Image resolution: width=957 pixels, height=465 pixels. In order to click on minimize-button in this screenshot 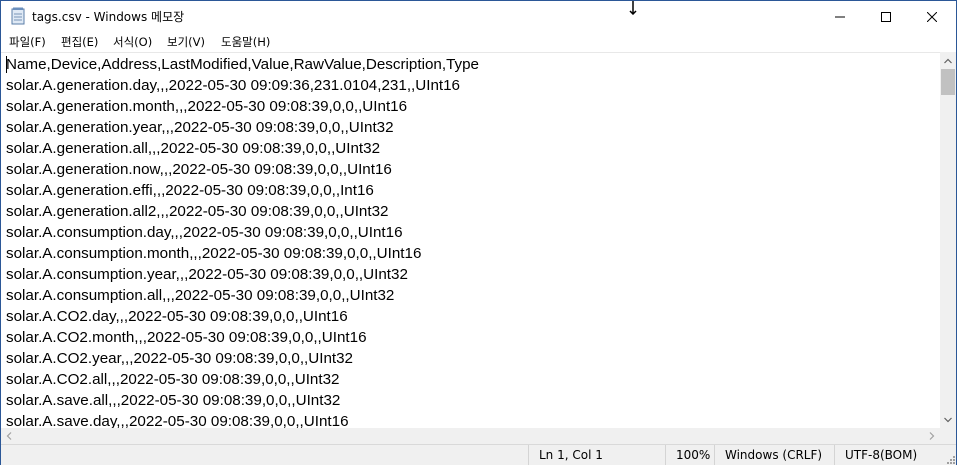, I will do `click(840, 16)`.